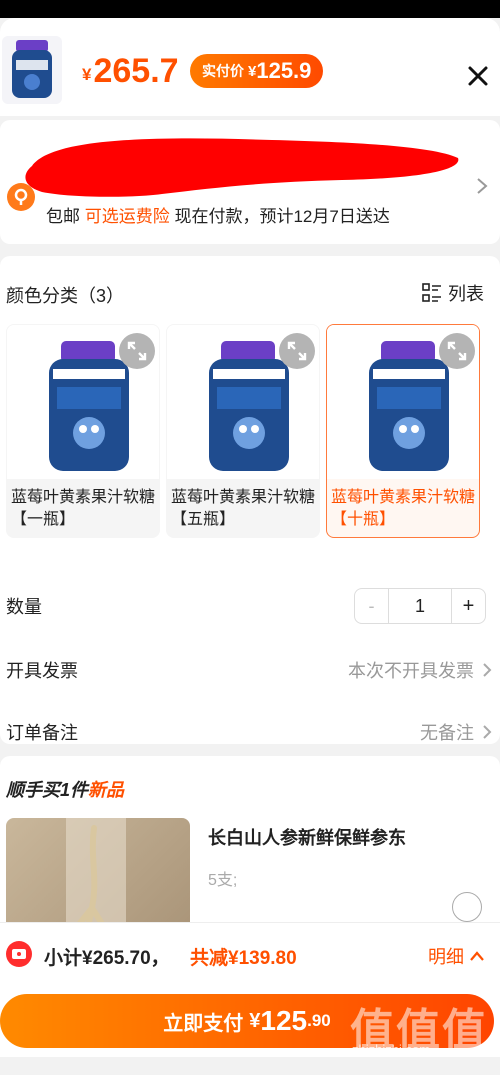 Image resolution: width=500 pixels, height=1075 pixels. Describe the element at coordinates (65, 296) in the screenshot. I see `sku-title: 颜色分类（3）` at that location.